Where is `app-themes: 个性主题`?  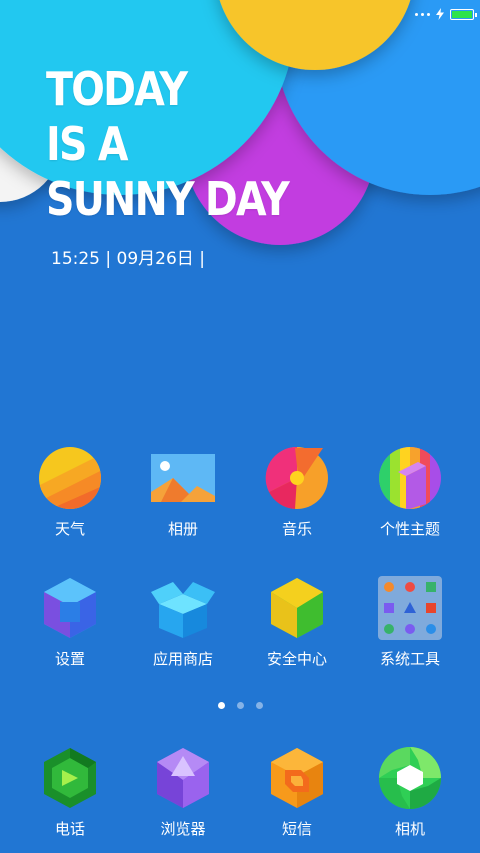
app-themes: 个性主题 is located at coordinates (410, 492).